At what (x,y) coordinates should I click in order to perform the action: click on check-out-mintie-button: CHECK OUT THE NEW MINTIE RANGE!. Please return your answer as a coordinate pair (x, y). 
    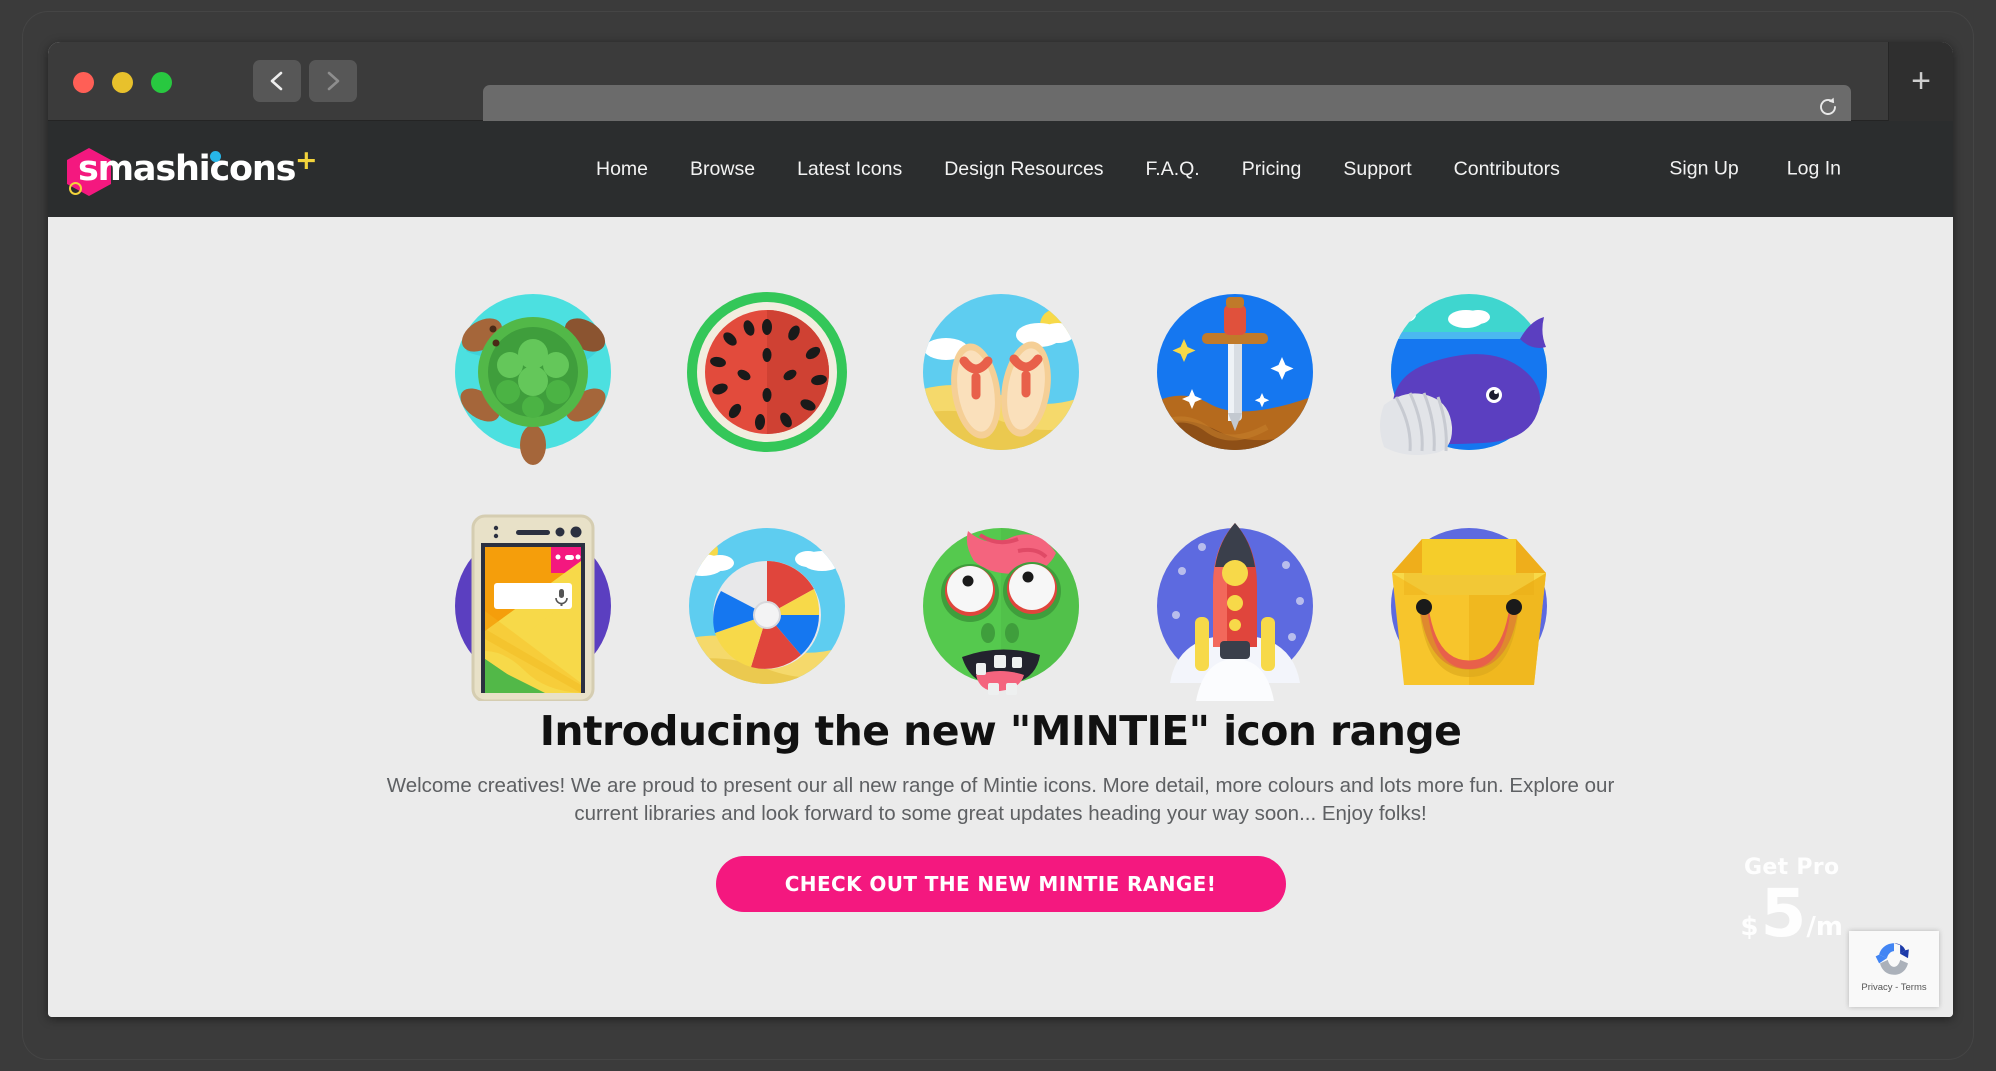
    Looking at the image, I should click on (1000, 884).